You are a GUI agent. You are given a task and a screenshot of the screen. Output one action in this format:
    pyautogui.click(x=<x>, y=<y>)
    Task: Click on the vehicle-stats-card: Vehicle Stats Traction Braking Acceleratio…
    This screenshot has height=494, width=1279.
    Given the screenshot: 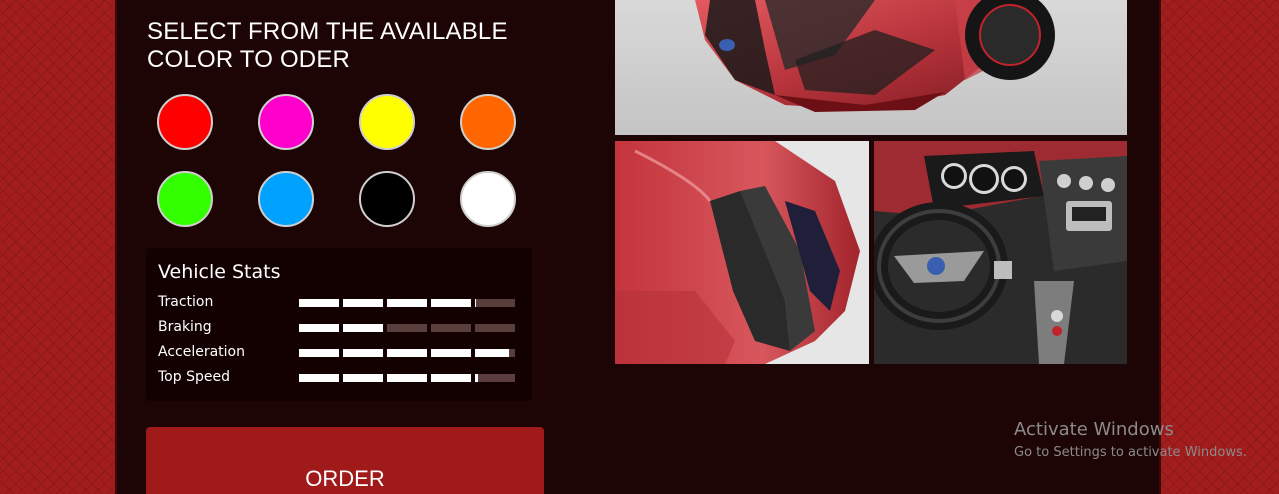 What is the action you would take?
    pyautogui.click(x=339, y=324)
    